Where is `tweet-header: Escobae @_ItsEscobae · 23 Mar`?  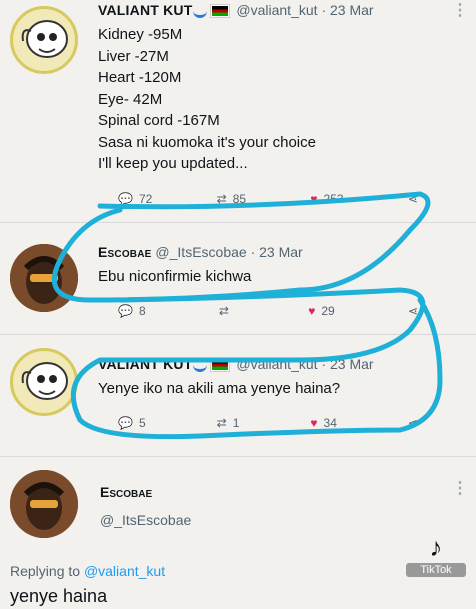
tweet-header: Escobae @_ItsEscobae · 23 Mar is located at coordinates (200, 252).